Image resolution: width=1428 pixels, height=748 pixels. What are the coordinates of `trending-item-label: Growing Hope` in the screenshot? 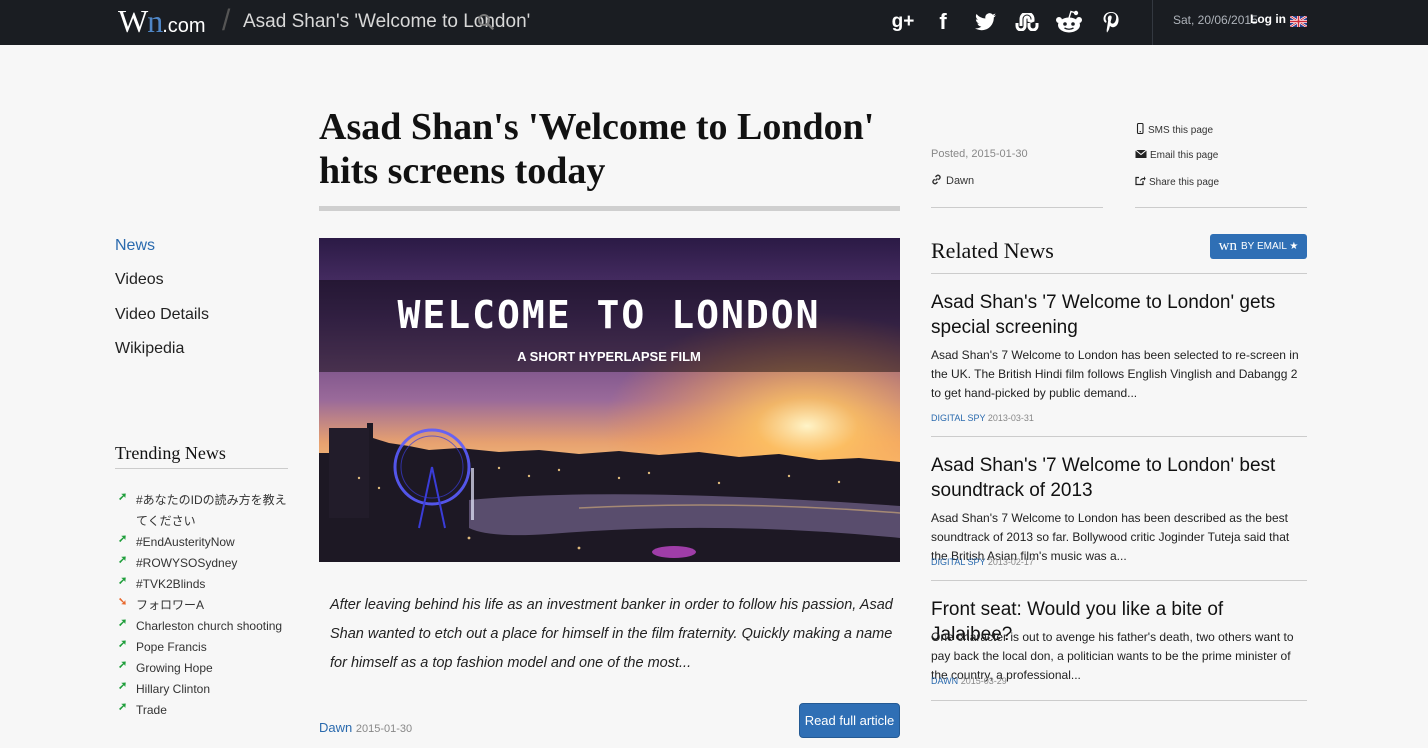 It's located at (174, 668).